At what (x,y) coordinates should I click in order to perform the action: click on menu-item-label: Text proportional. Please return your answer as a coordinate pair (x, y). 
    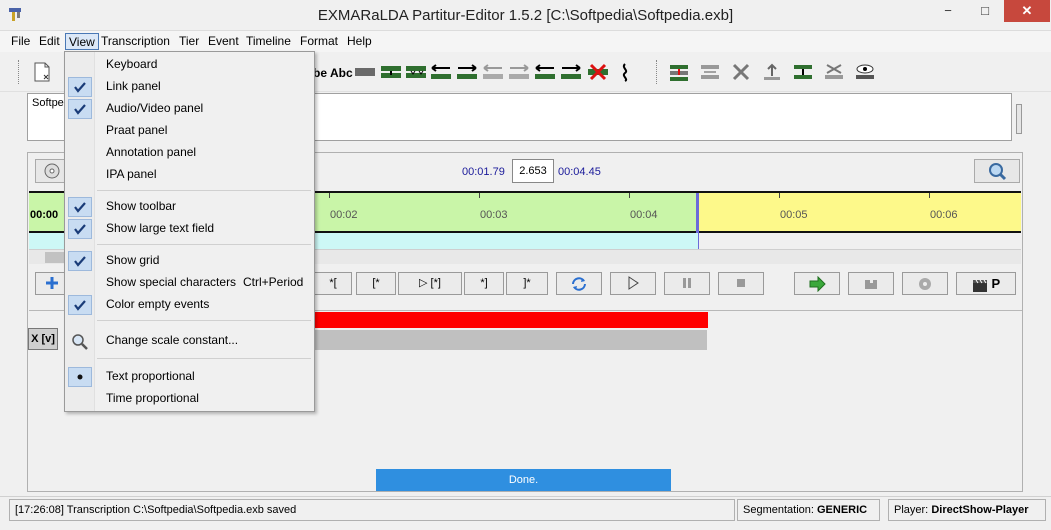
    Looking at the image, I should click on (150, 376).